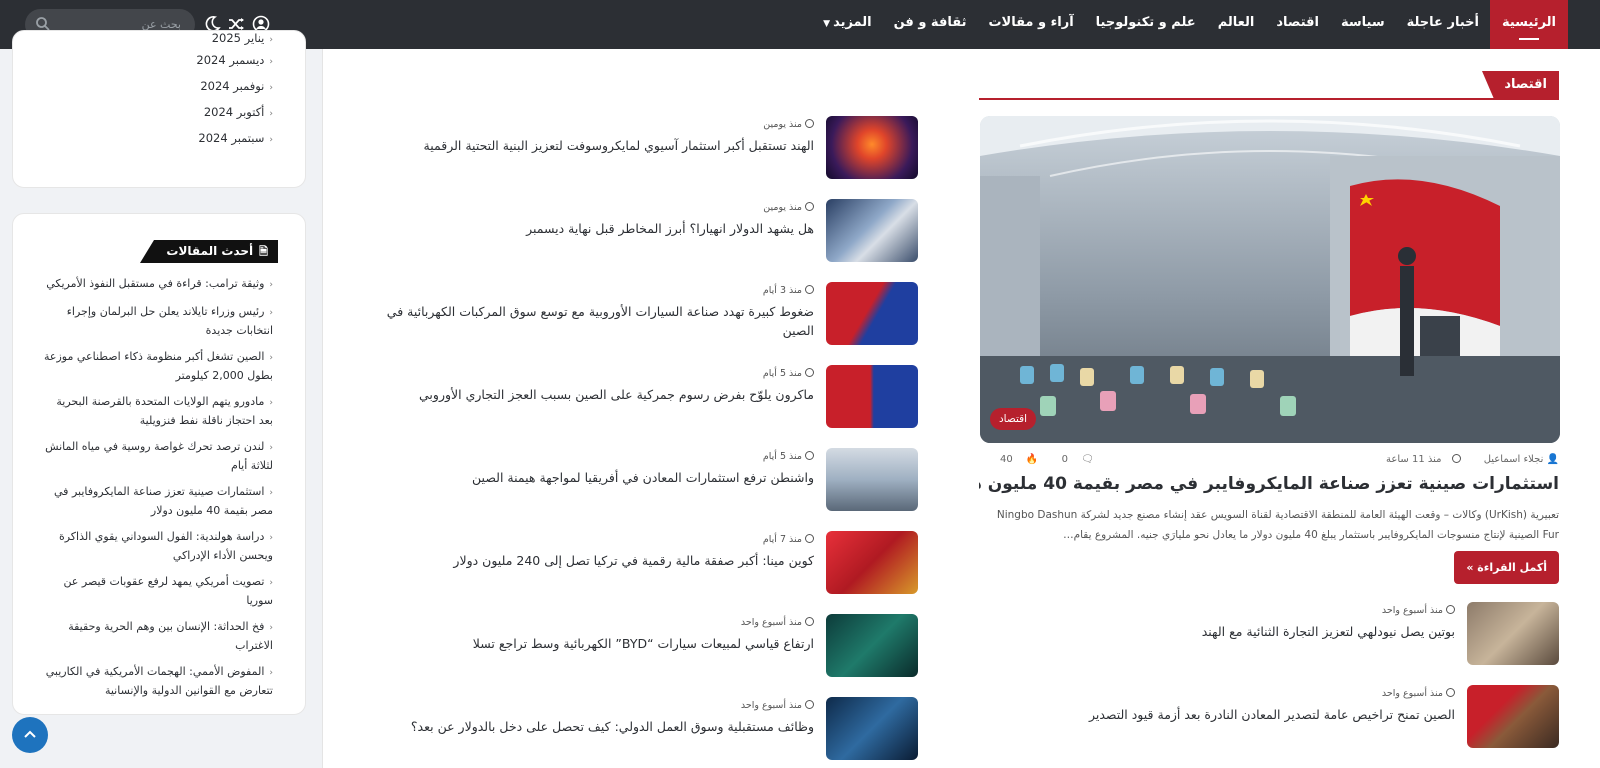 The width and height of the screenshot is (1600, 768). I want to click on archive-month: يناير 2025, so click(238, 38).